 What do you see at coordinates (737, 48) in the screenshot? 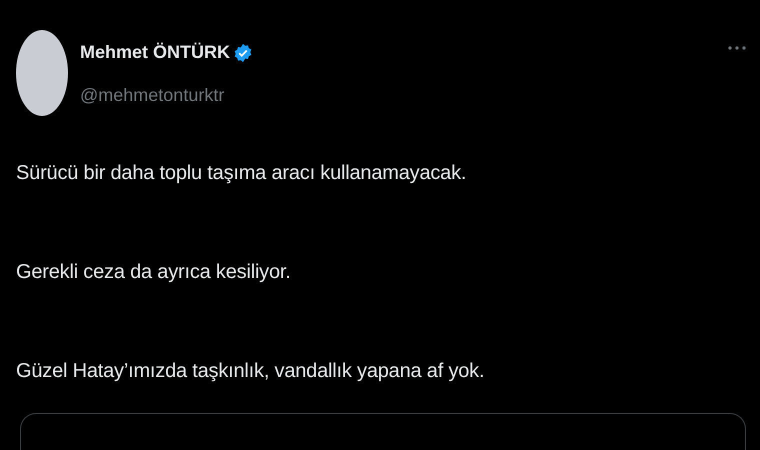
I see `more-icon` at bounding box center [737, 48].